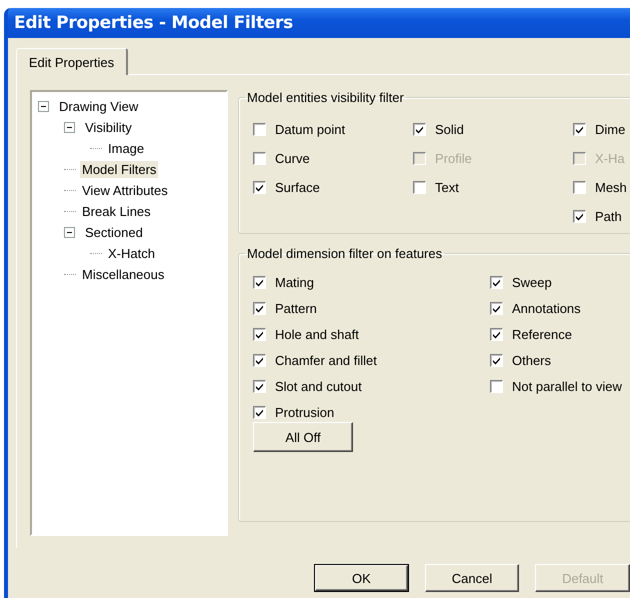 The height and width of the screenshot is (598, 630). I want to click on checkbox: Not parallel to view, so click(560, 386).